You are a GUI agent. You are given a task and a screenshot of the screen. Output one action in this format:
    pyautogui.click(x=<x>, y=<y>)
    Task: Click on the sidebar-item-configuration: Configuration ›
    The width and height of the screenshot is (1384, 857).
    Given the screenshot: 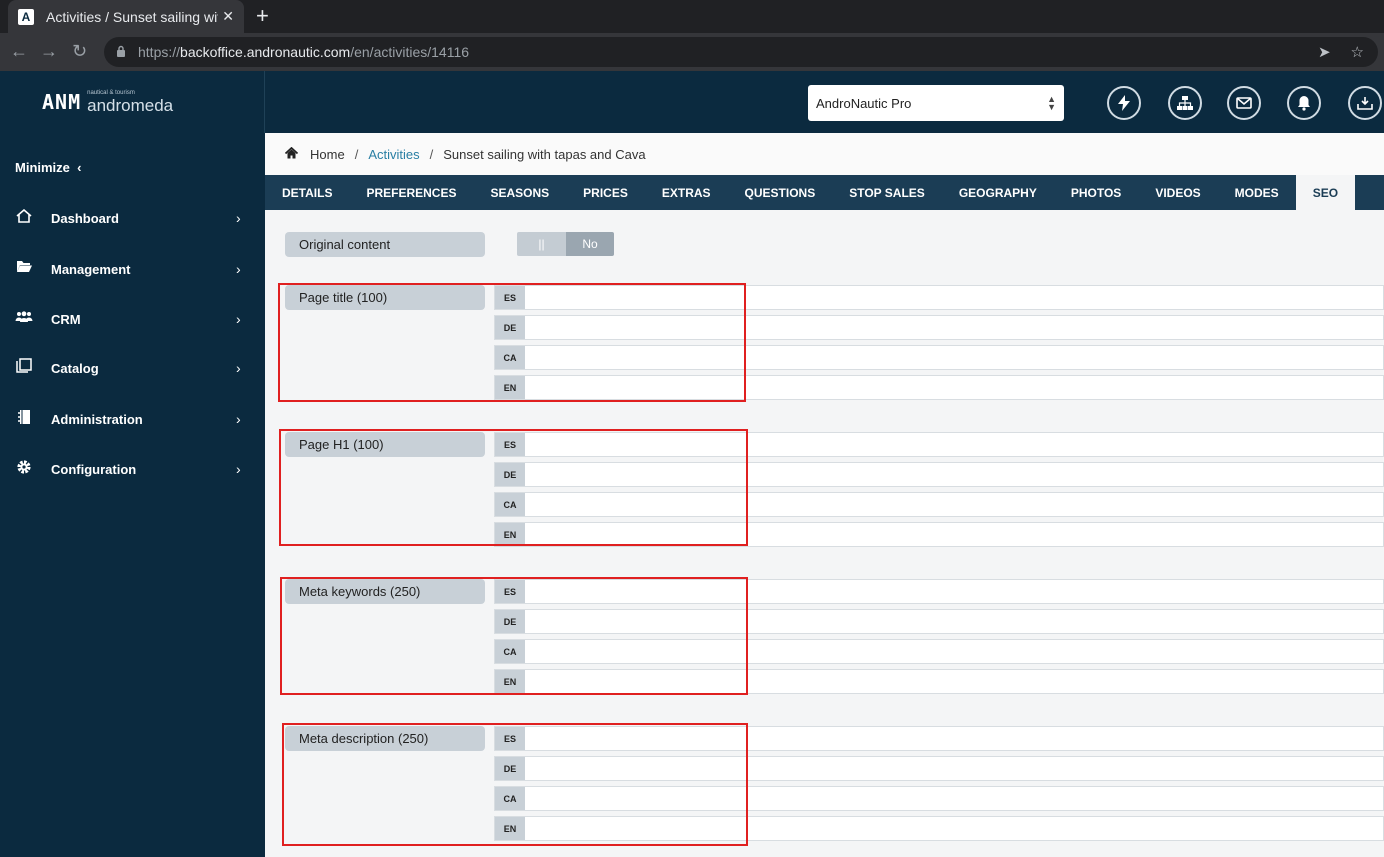 What is the action you would take?
    pyautogui.click(x=132, y=469)
    